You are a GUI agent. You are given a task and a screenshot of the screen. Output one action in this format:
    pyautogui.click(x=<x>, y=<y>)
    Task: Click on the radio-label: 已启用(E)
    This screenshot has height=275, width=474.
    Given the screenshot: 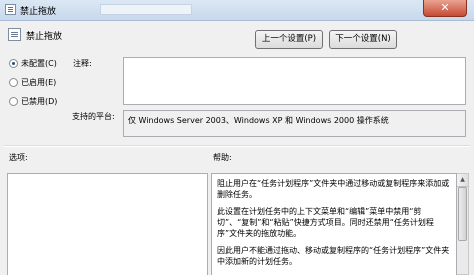 What is the action you would take?
    pyautogui.click(x=39, y=82)
    